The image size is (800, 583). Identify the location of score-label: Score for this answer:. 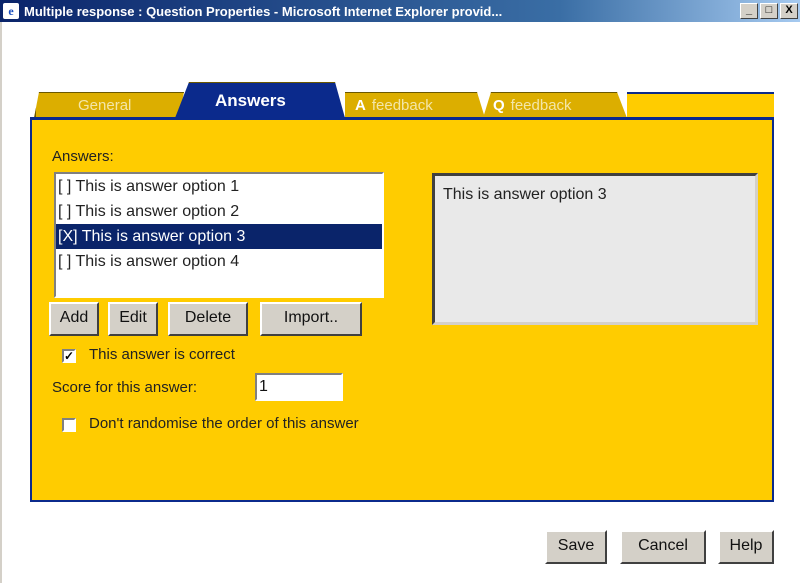
(125, 387).